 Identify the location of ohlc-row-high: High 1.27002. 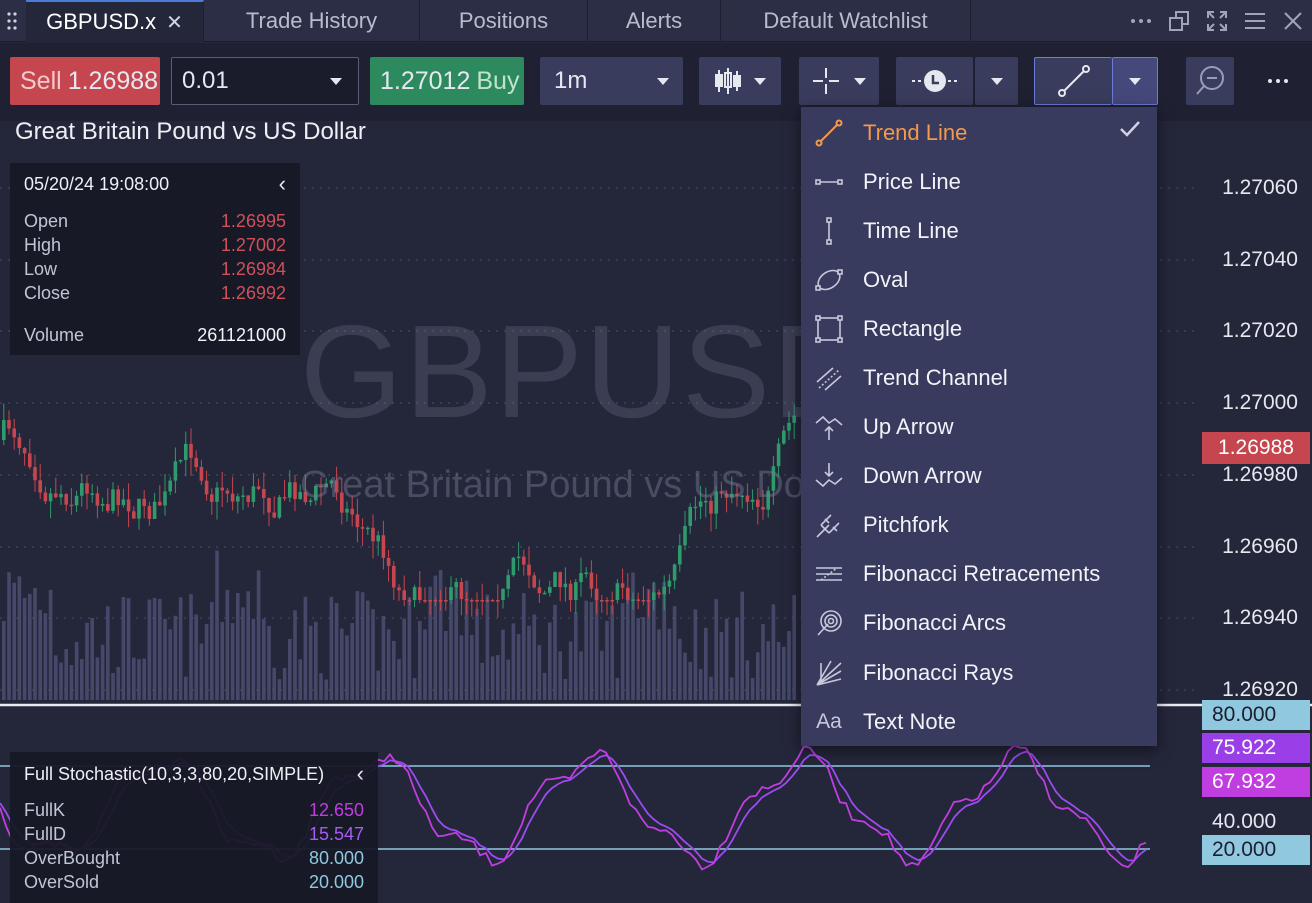
(155, 245).